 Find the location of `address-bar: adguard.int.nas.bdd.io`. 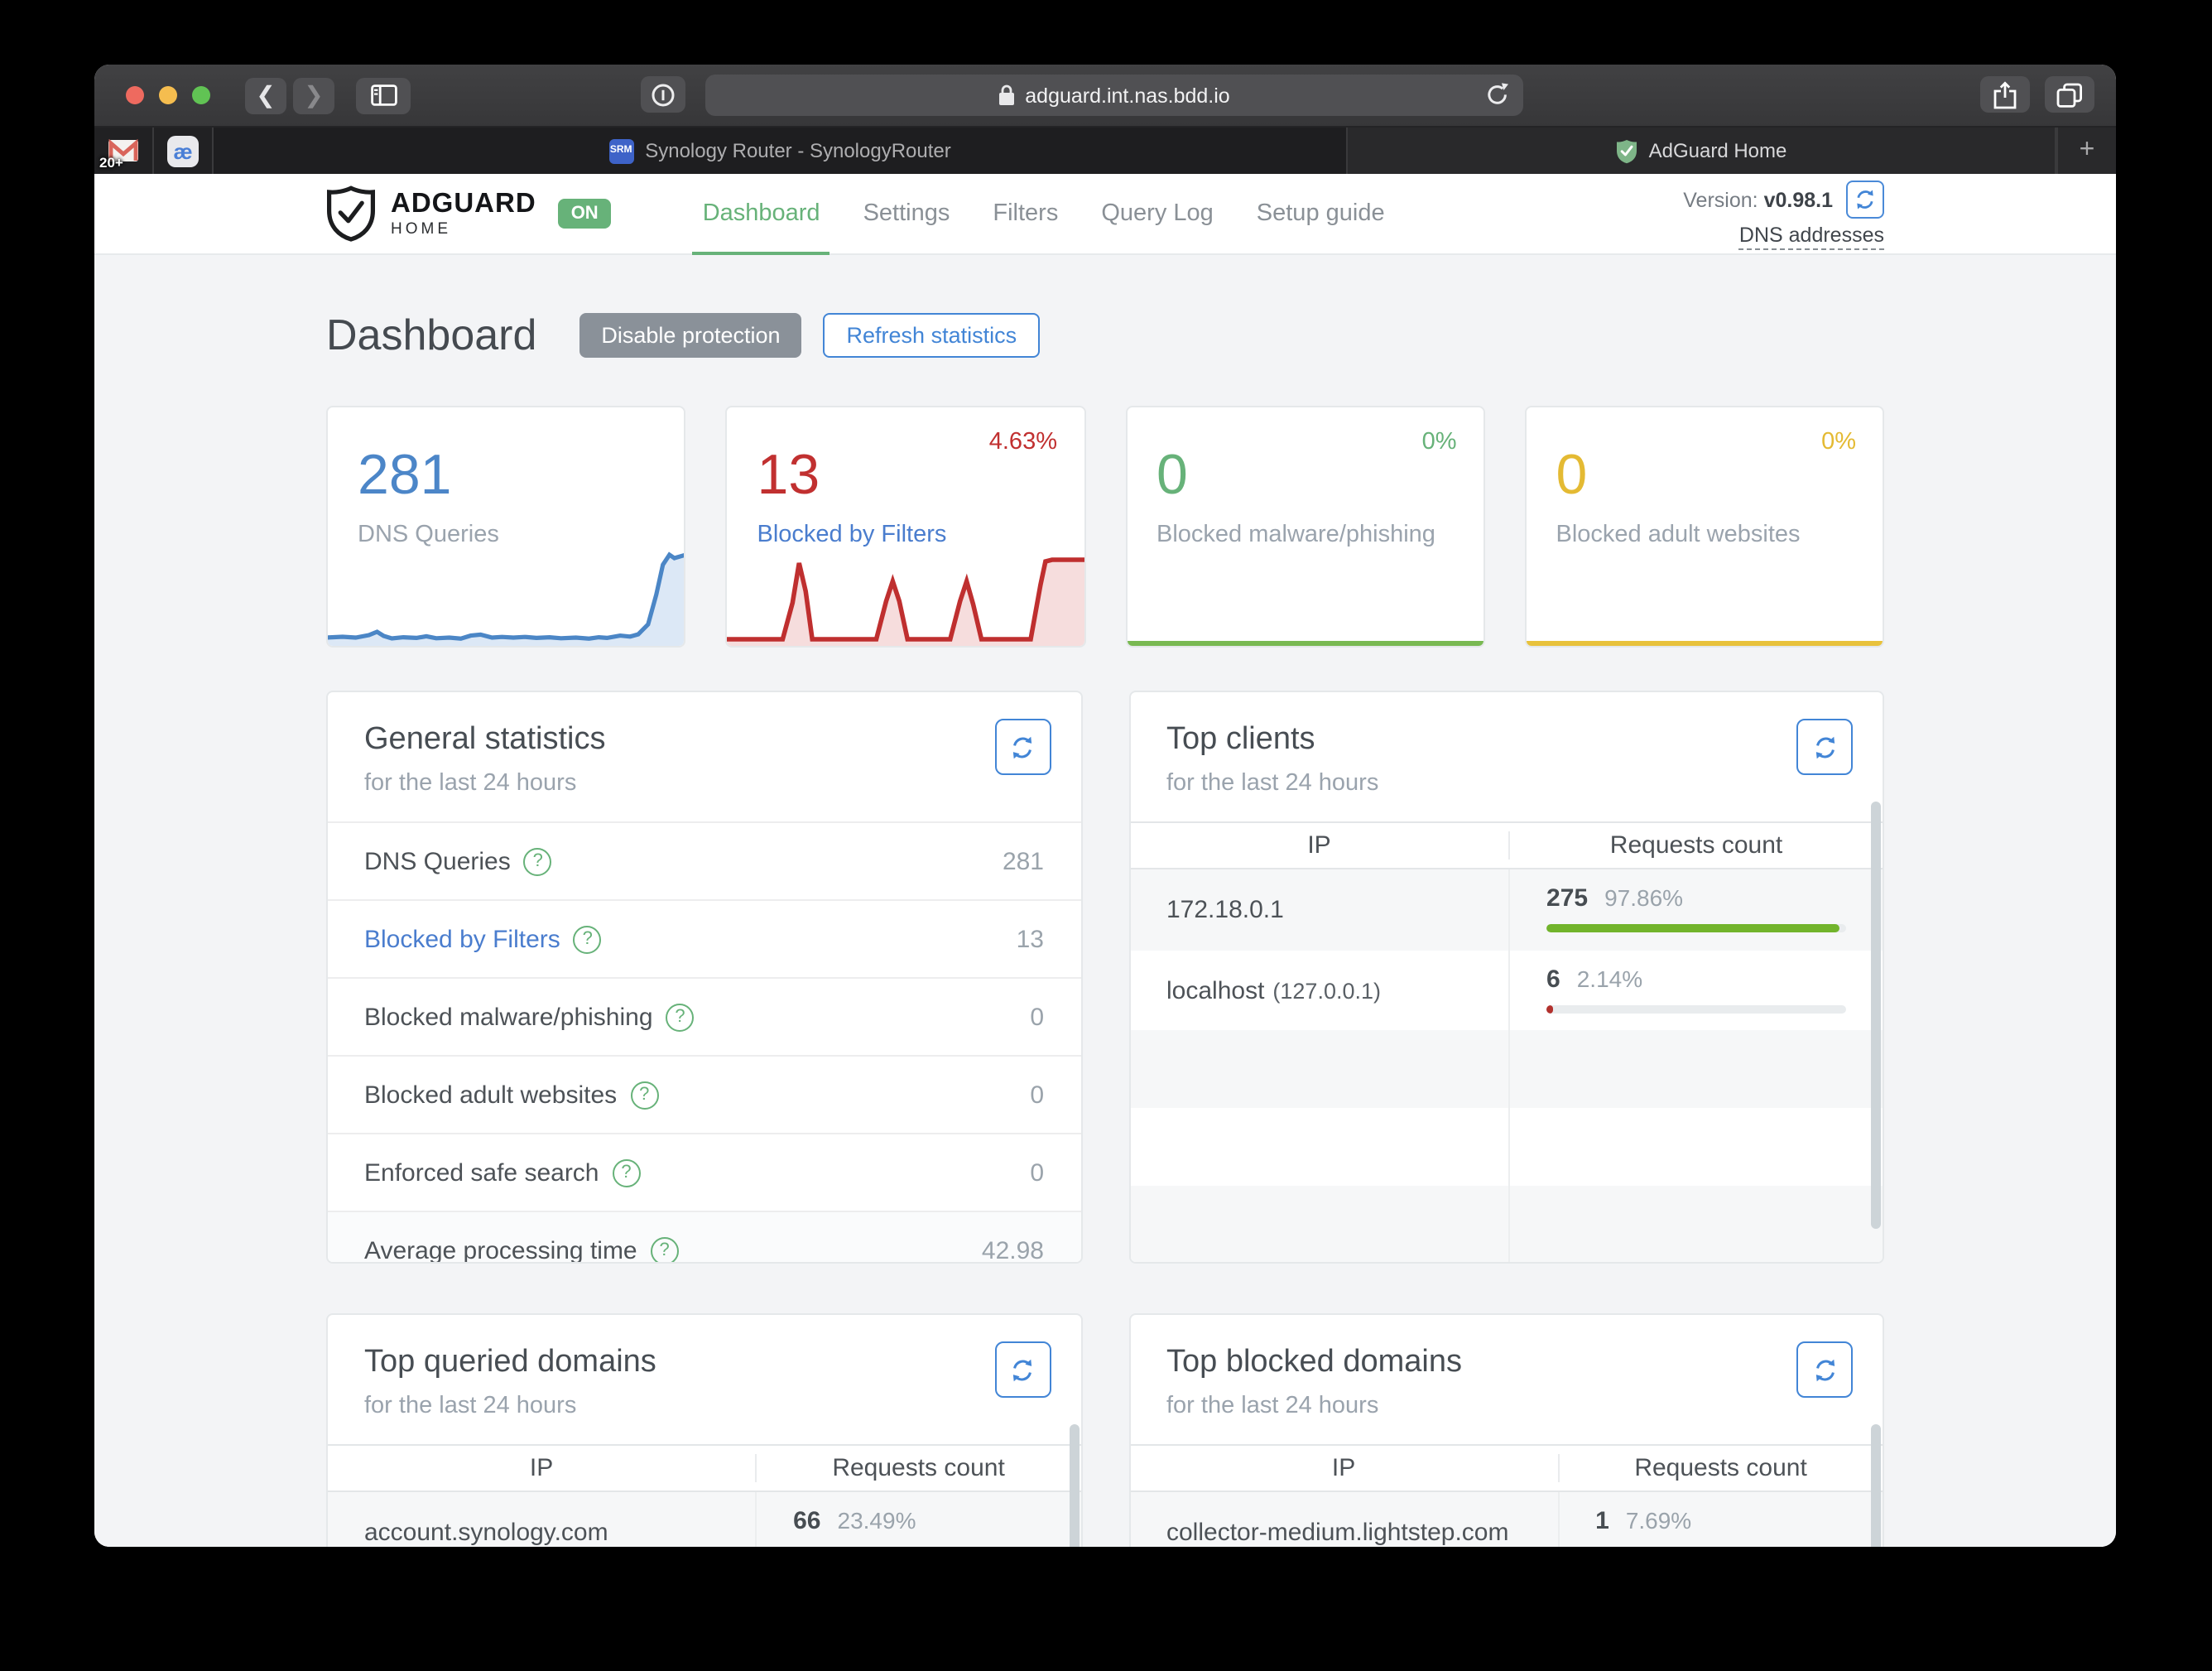

address-bar: adguard.int.nas.bdd.io is located at coordinates (1114, 95).